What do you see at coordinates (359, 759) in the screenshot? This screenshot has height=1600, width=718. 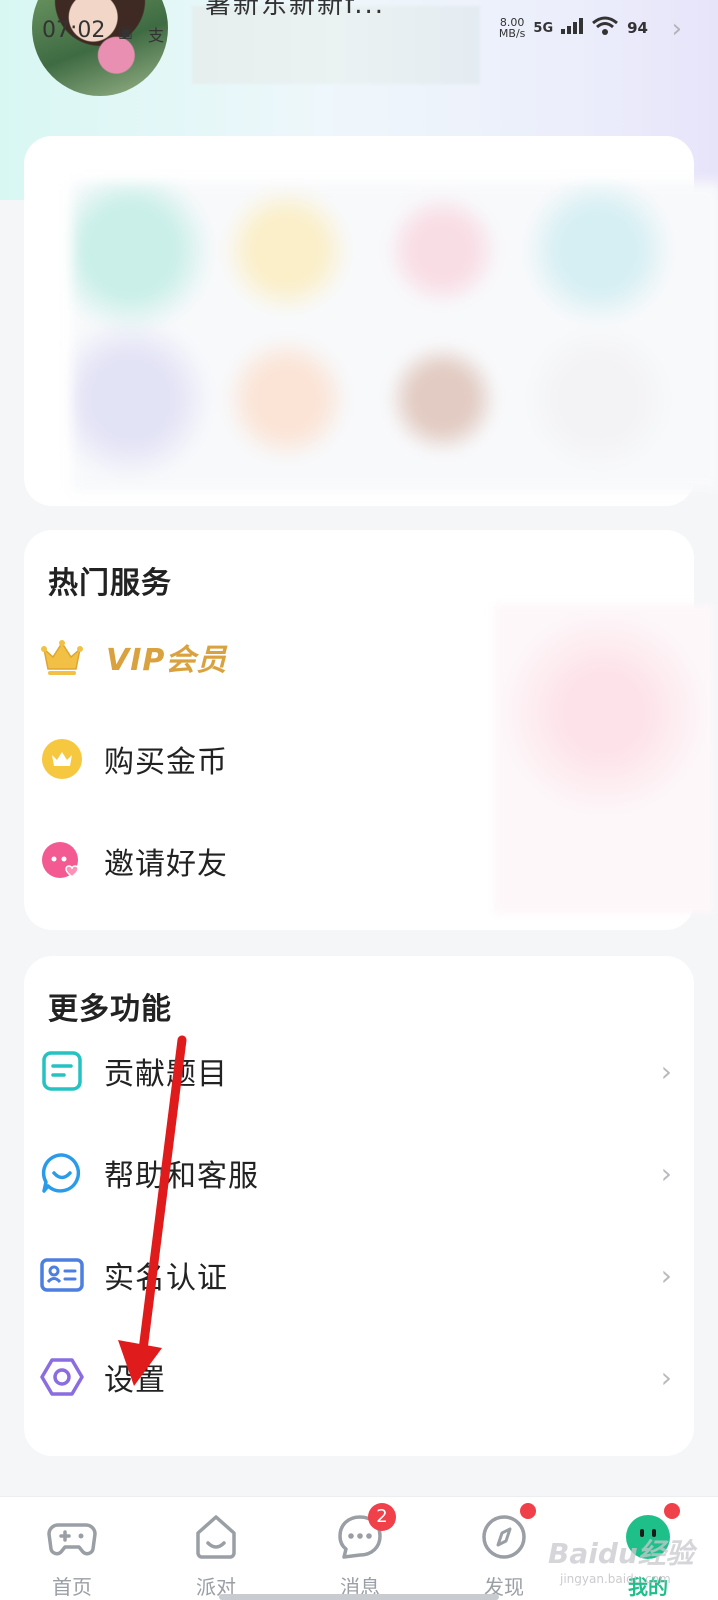 I see `hot-item-buy-coins: 购买金币` at bounding box center [359, 759].